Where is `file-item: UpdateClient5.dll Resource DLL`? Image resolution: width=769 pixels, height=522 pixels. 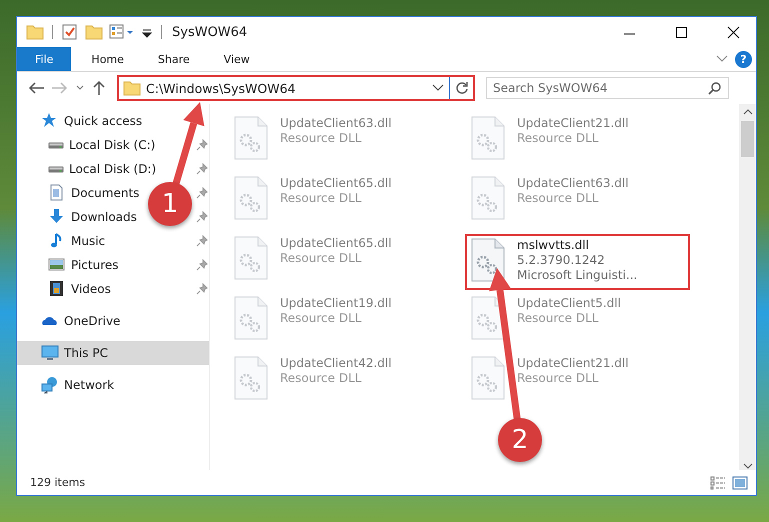 file-item: UpdateClient5.dll Resource DLL is located at coordinates (577, 322).